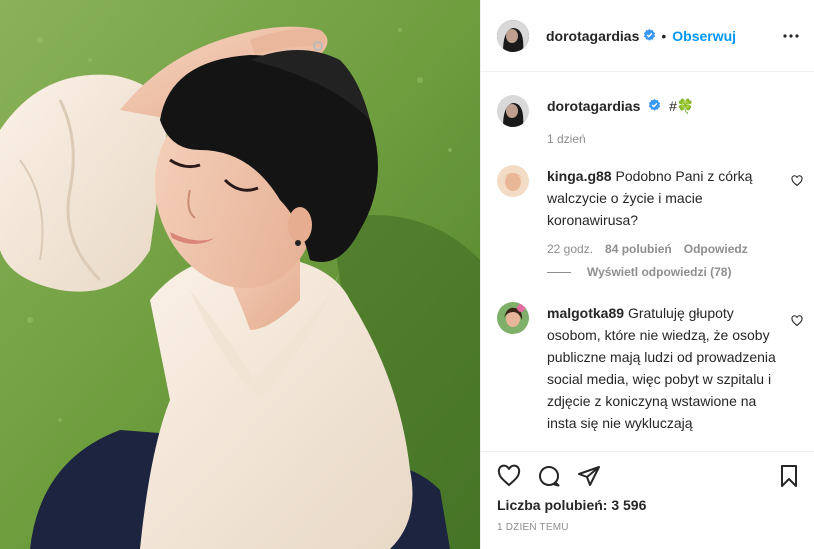 The image size is (814, 549). I want to click on more-options-icon, so click(791, 36).